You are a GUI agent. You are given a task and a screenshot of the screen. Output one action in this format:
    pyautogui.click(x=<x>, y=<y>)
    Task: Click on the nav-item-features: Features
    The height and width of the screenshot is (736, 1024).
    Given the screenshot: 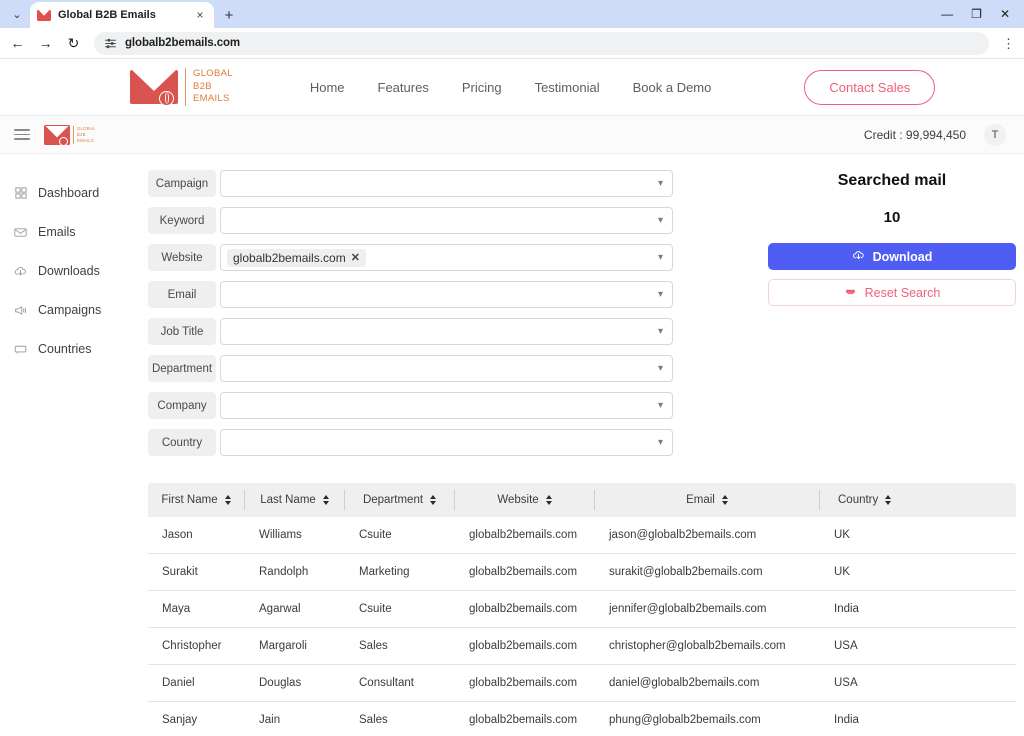 What is the action you would take?
    pyautogui.click(x=403, y=87)
    